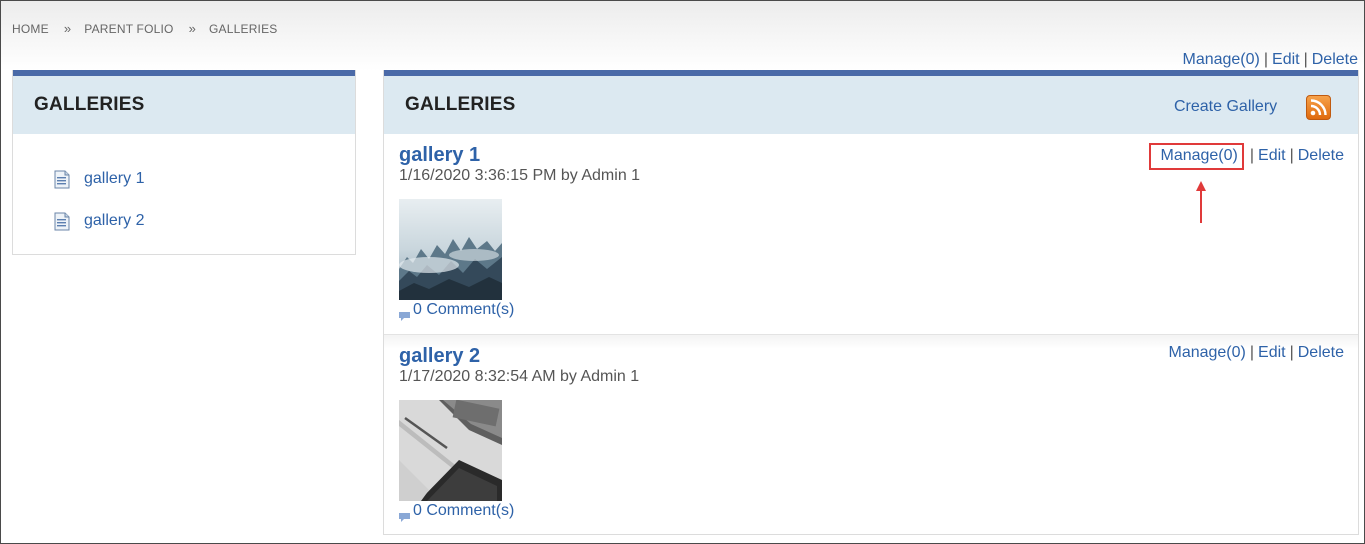  What do you see at coordinates (1201, 202) in the screenshot?
I see `annotation-arrow-icon` at bounding box center [1201, 202].